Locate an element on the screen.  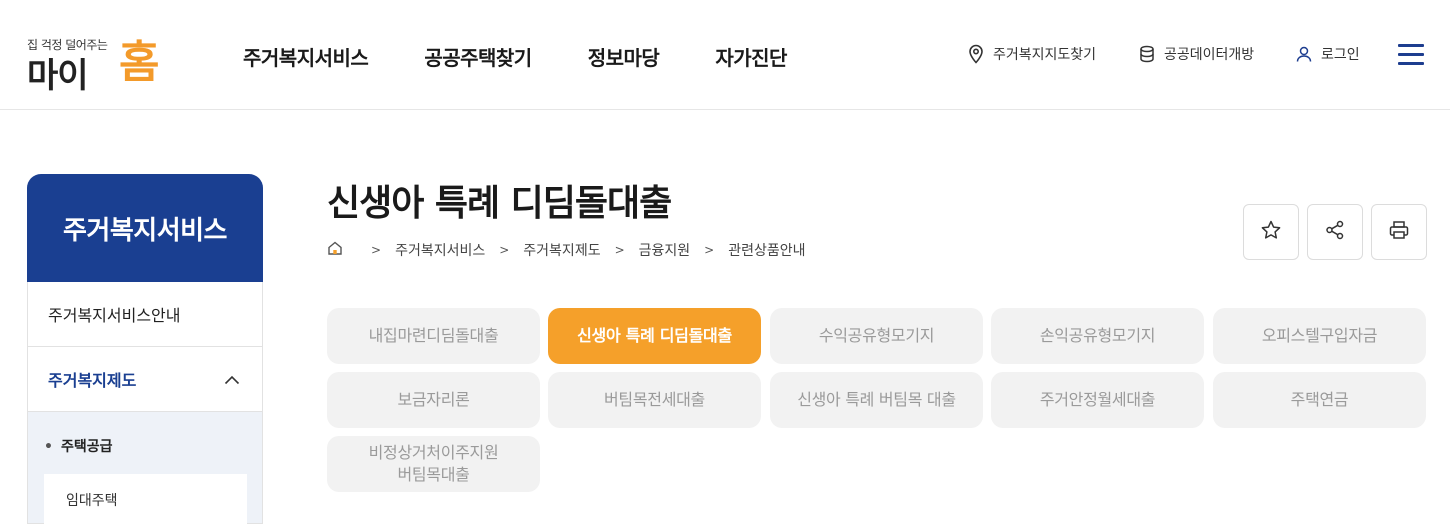
tab-monthly-rent-loan: 주거안정월세대출 is located at coordinates (1097, 400).